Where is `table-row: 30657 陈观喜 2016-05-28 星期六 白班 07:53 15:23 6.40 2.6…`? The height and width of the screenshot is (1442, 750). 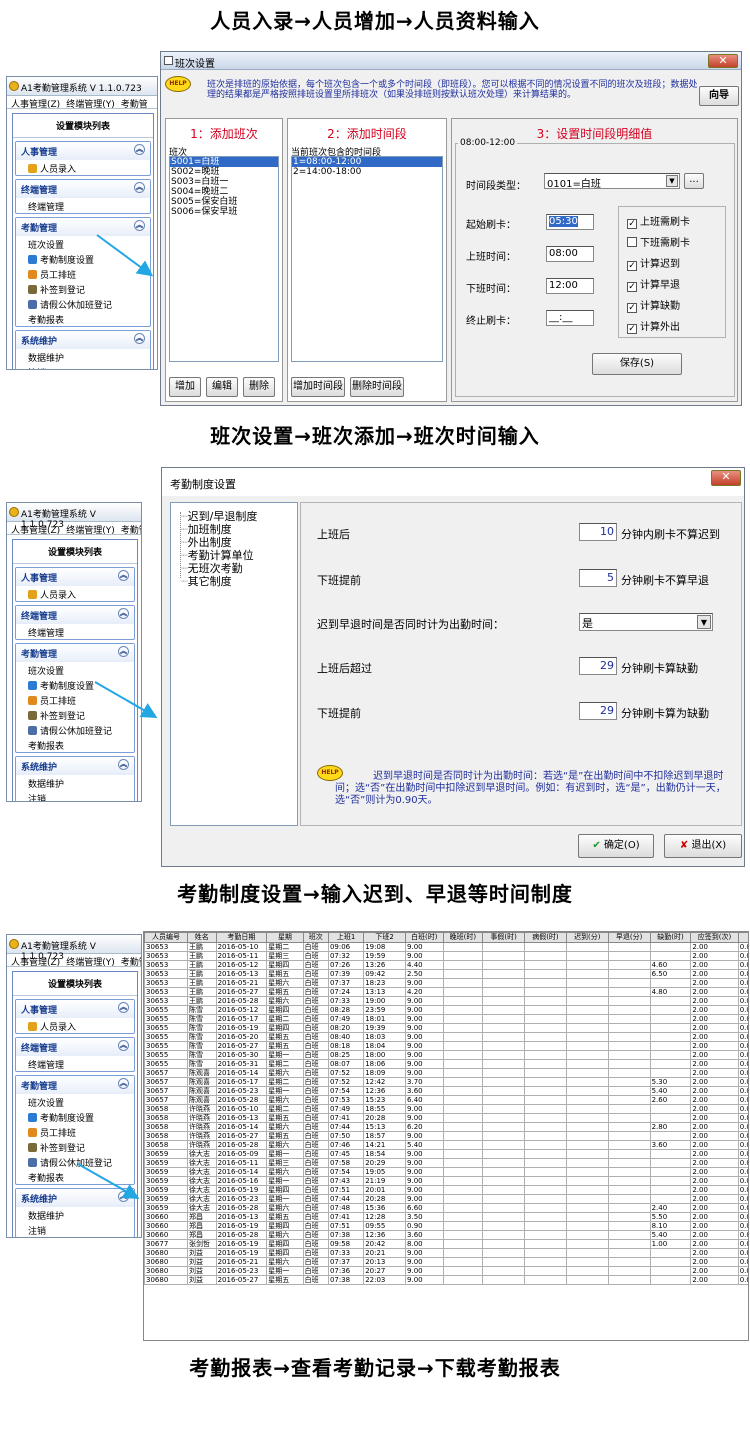 table-row: 30657 陈观喜 2016-05-28 星期六 白班 07:53 15:23 6.40 2.6… is located at coordinates (446, 1100).